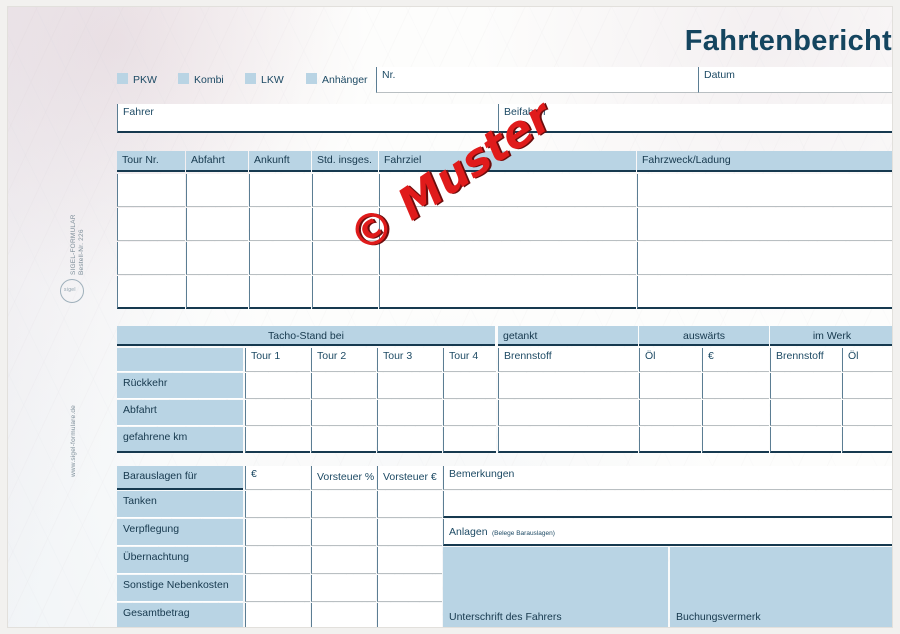 This screenshot has height=634, width=900. I want to click on expense-row-label-sonstige-nebenkosten: Sonstige Nebenkosten, so click(180, 588).